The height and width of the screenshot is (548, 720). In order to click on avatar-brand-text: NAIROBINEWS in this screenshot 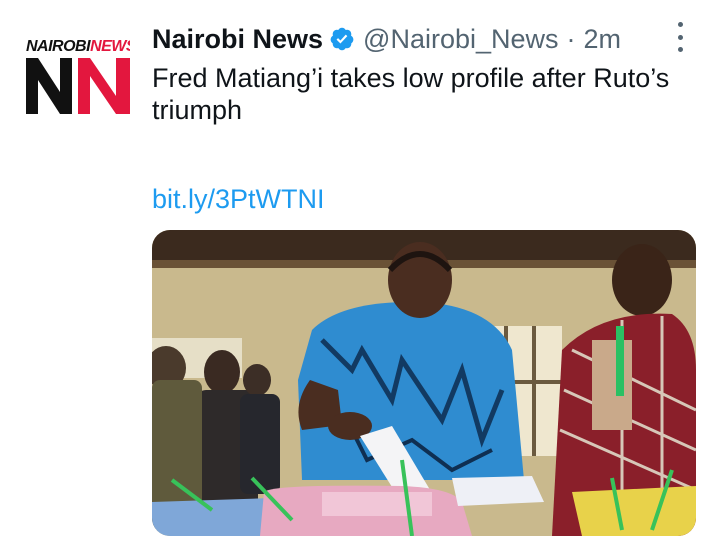, I will do `click(78, 47)`.